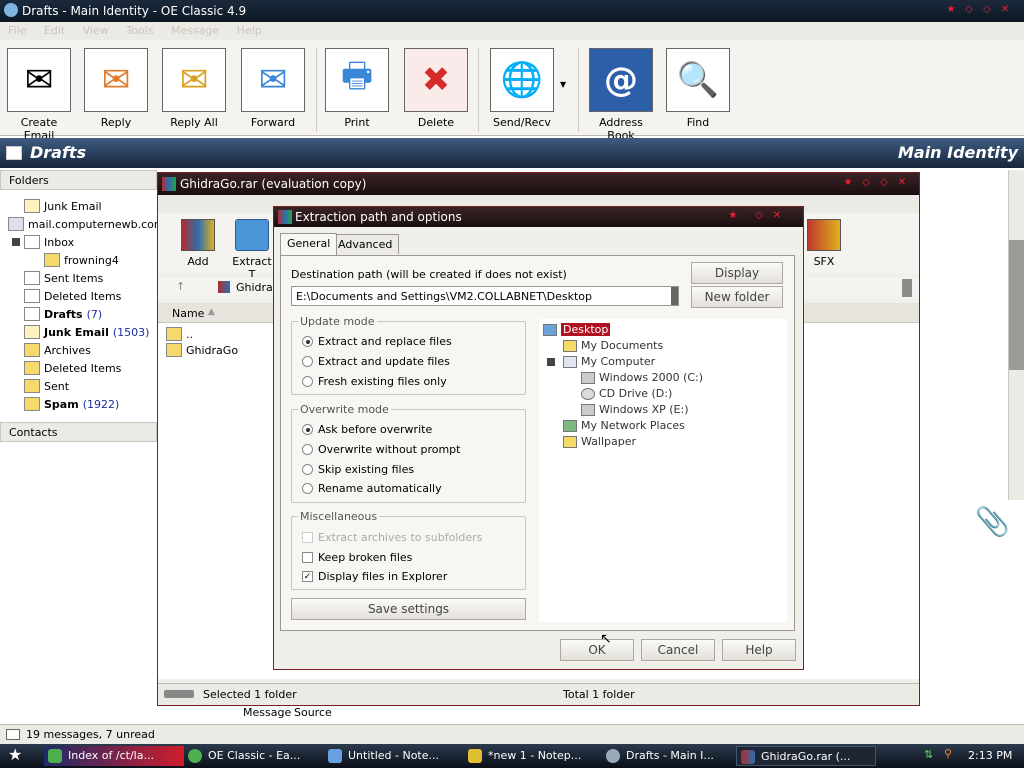 The height and width of the screenshot is (768, 1024). Describe the element at coordinates (116, 88) in the screenshot. I see `reply-button: ✉ Reply` at that location.